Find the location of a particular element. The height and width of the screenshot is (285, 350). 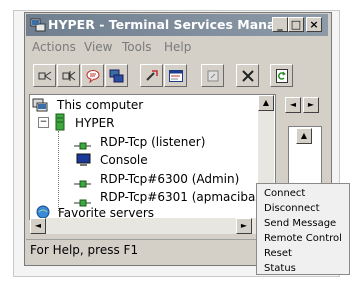

reset-toolbar-button is located at coordinates (151, 75).